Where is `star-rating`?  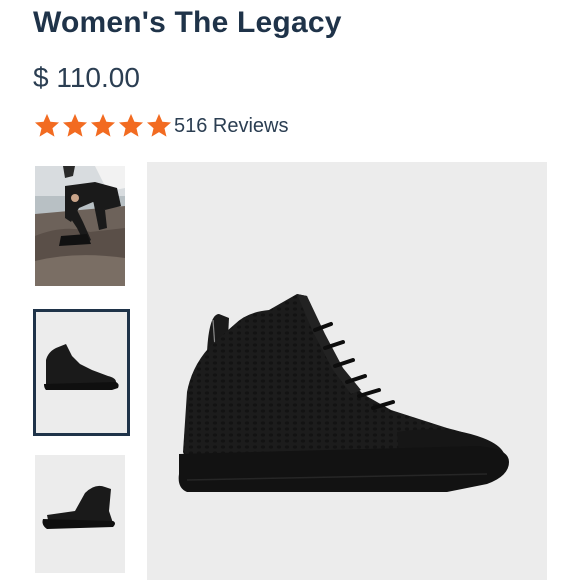
star-rating is located at coordinates (103, 126).